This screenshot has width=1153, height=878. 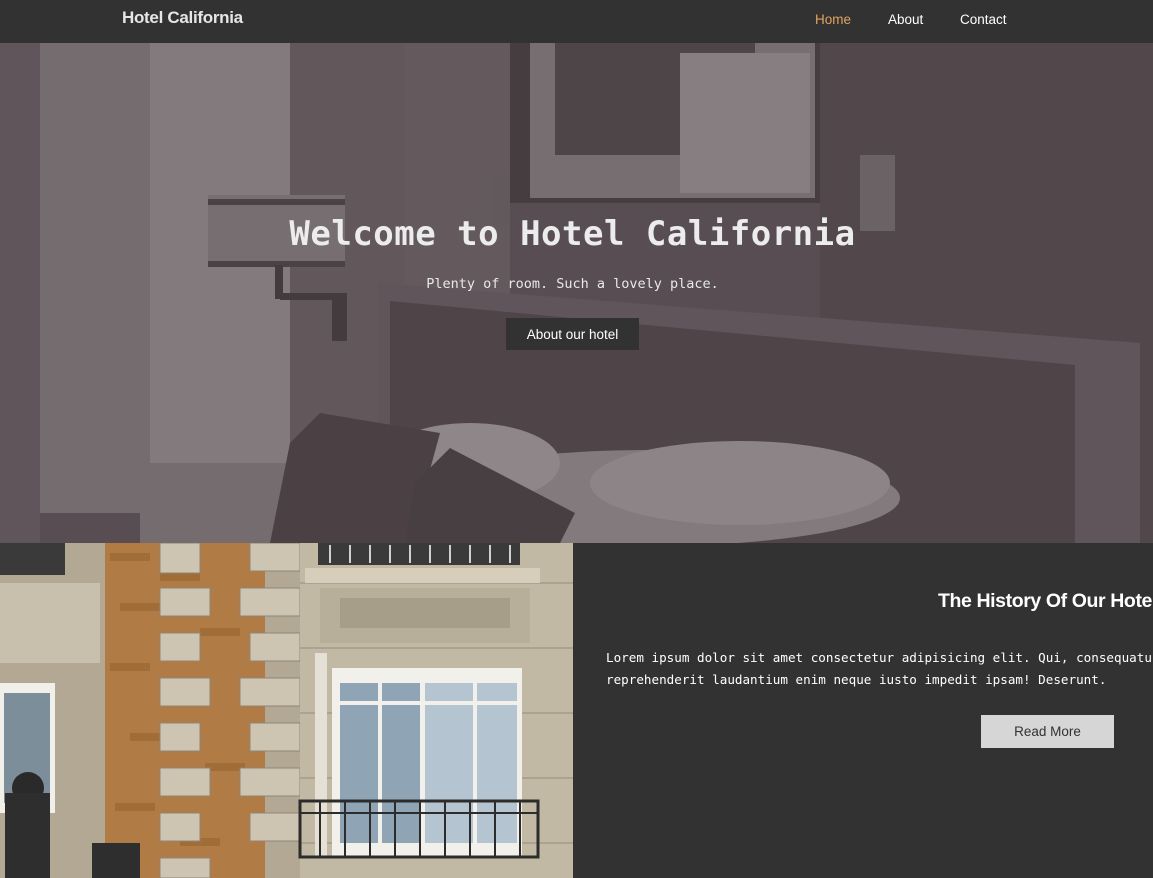 What do you see at coordinates (182, 18) in the screenshot?
I see `brand-logo: Hotel California` at bounding box center [182, 18].